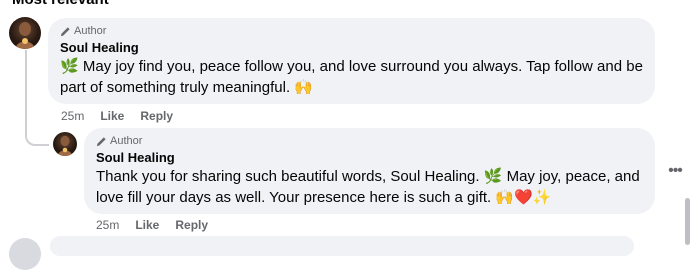 The width and height of the screenshot is (692, 270). I want to click on reply-actions: 25m Like Reply, so click(152, 225).